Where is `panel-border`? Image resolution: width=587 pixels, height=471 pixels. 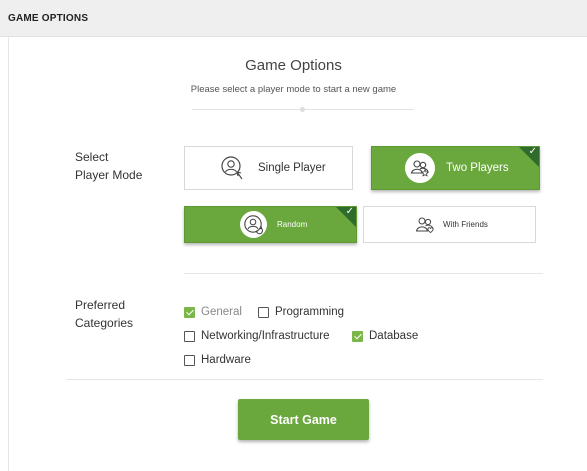
panel-border is located at coordinates (8, 254).